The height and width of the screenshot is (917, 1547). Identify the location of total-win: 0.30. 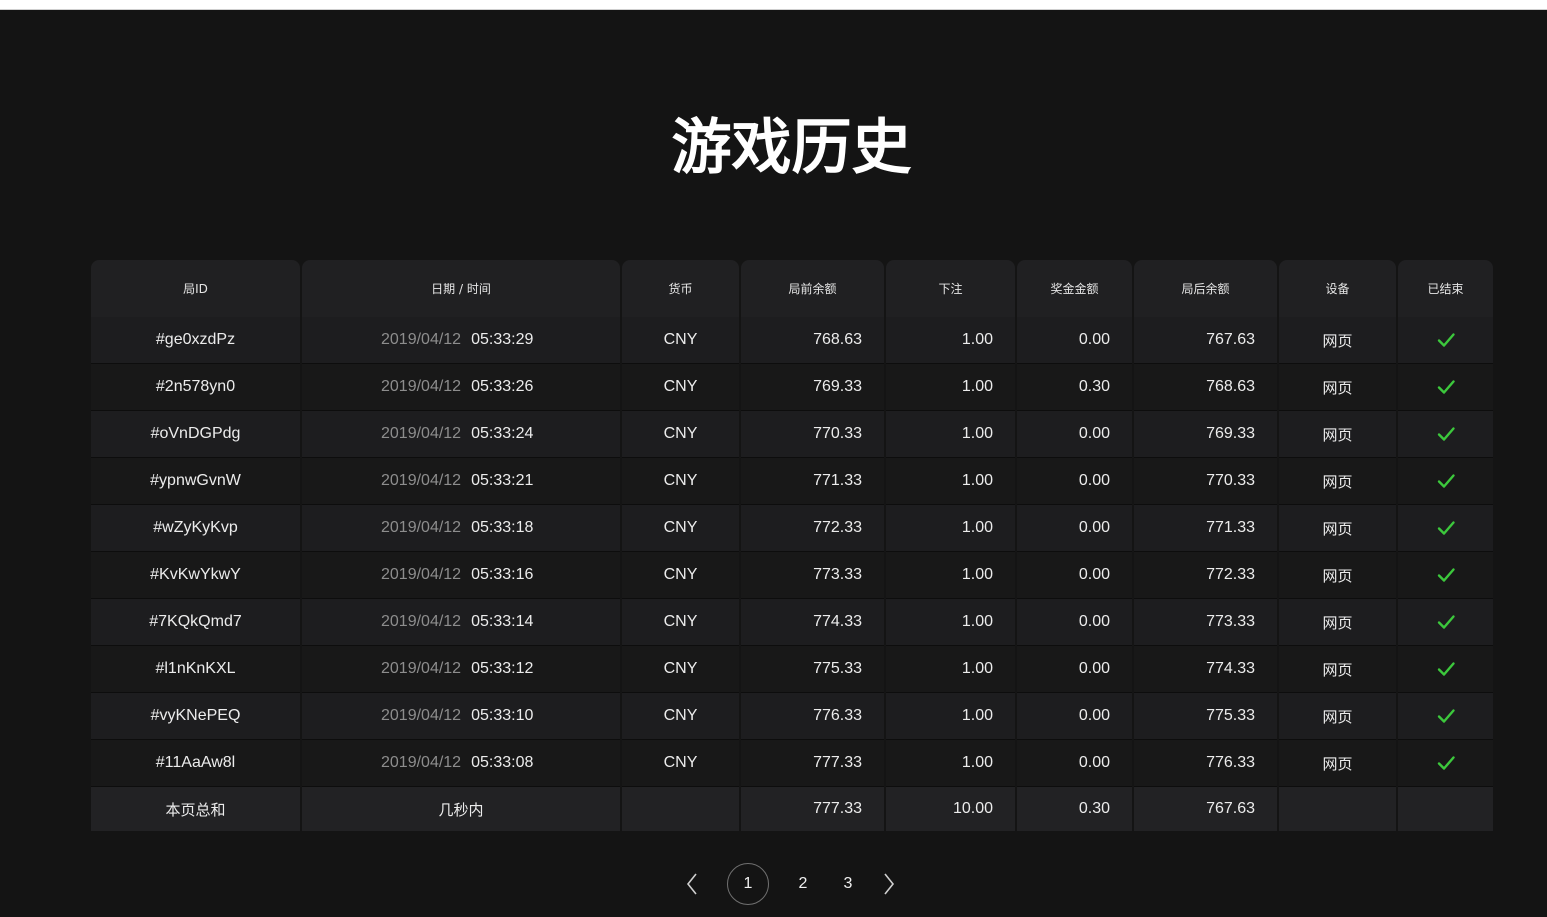
(1074, 809).